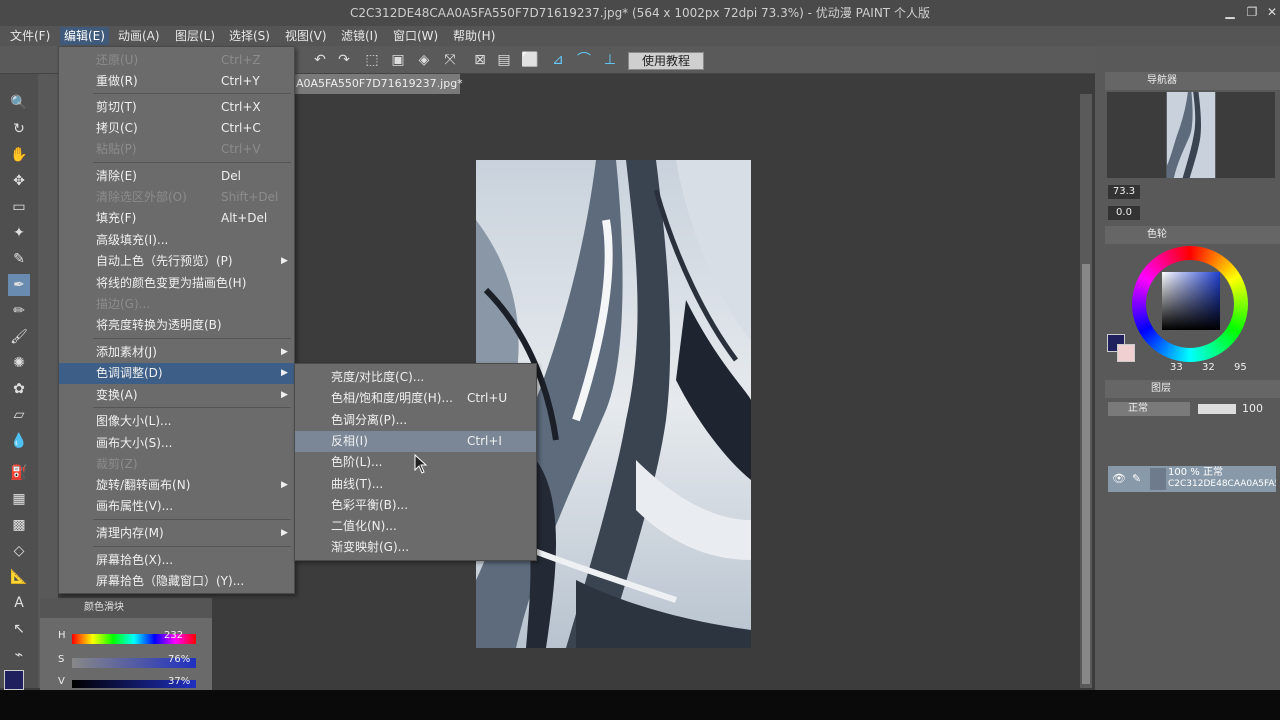  Describe the element at coordinates (320, 60) in the screenshot. I see `undo-icon: ↶` at that location.